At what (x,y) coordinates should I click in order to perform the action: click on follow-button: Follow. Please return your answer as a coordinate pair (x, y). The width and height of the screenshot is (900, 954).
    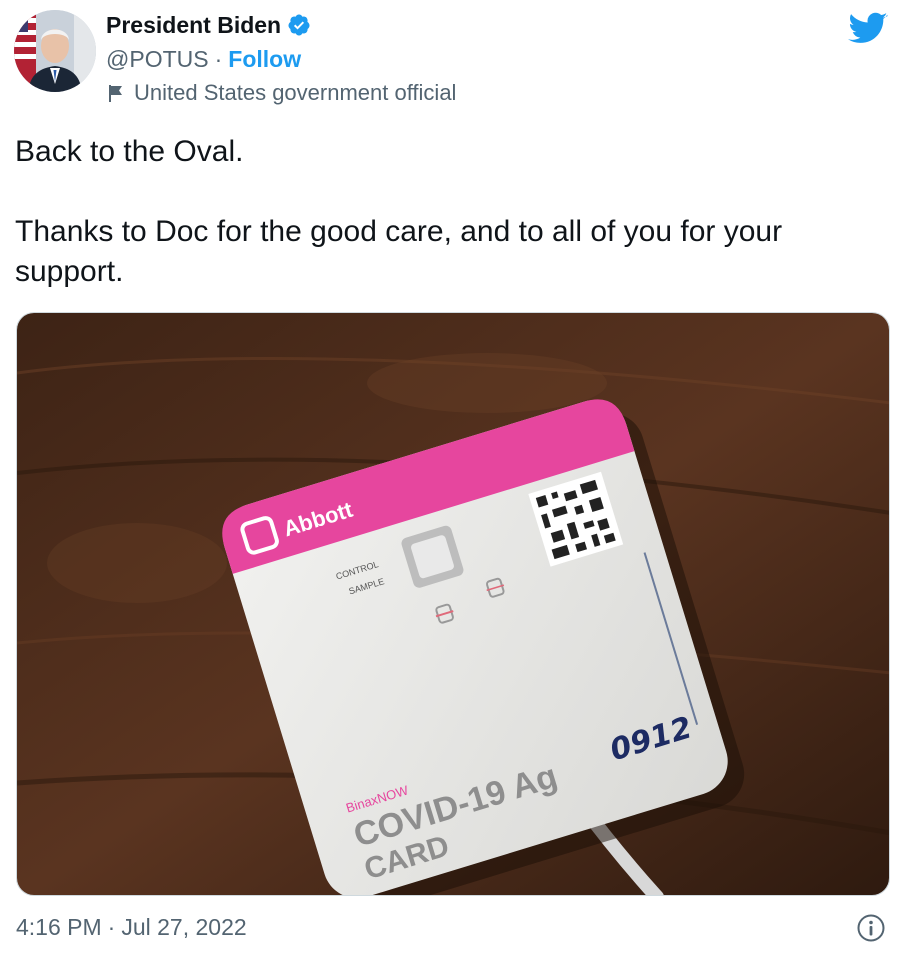
    Looking at the image, I should click on (264, 59).